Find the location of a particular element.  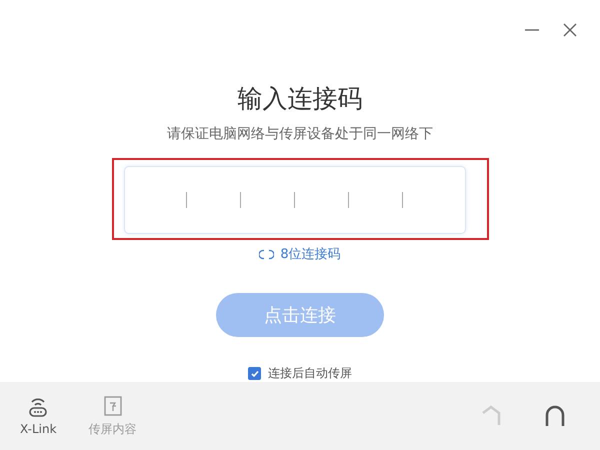

swap-icon is located at coordinates (266, 254).